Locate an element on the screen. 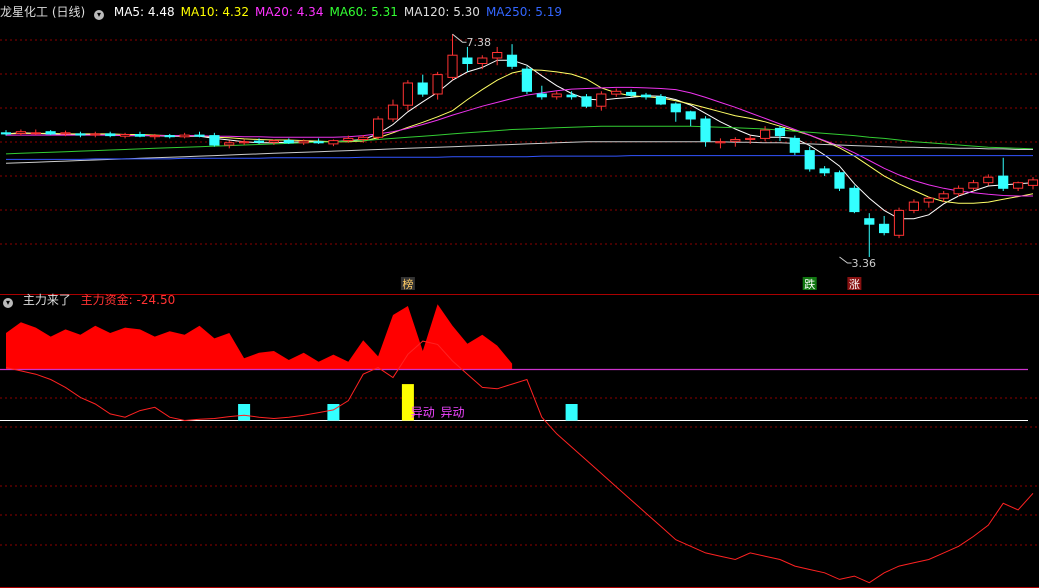 Image resolution: width=1039 pixels, height=588 pixels. settings-chevron-icon: ▾ is located at coordinates (99, 15).